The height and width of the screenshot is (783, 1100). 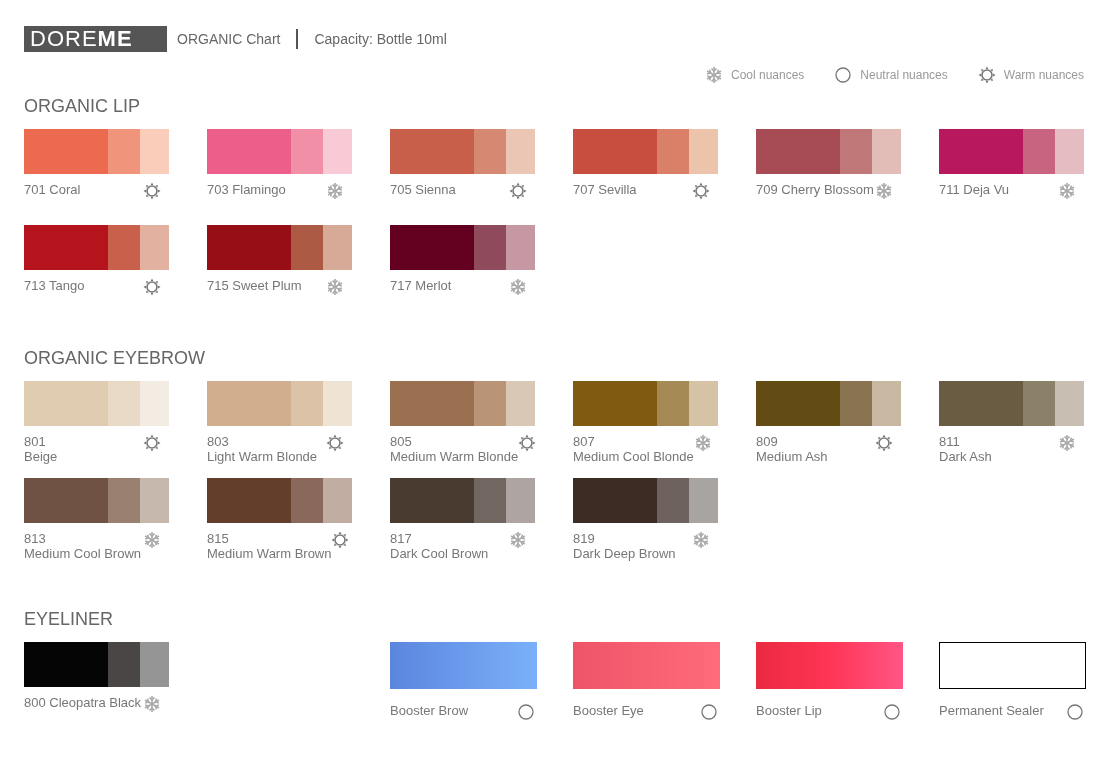 I want to click on shade-code: 807, so click(x=584, y=441).